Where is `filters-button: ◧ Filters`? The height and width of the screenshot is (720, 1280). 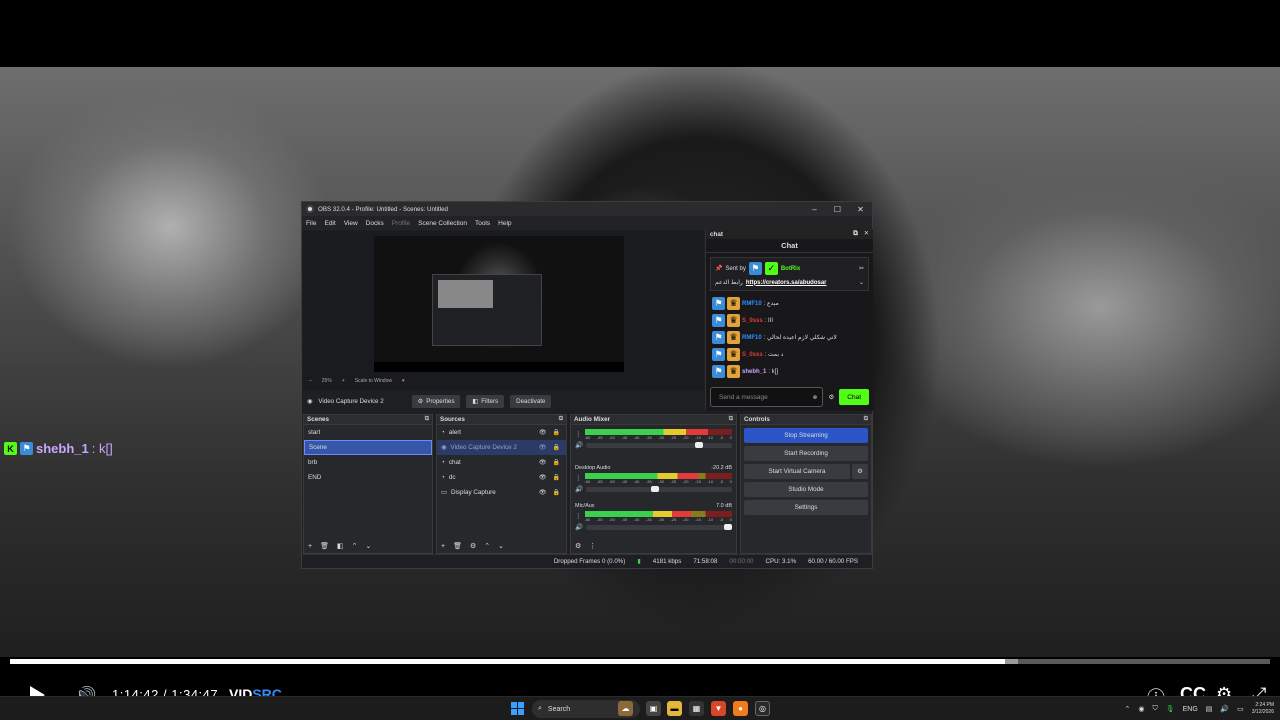
filters-button: ◧ Filters is located at coordinates (485, 401).